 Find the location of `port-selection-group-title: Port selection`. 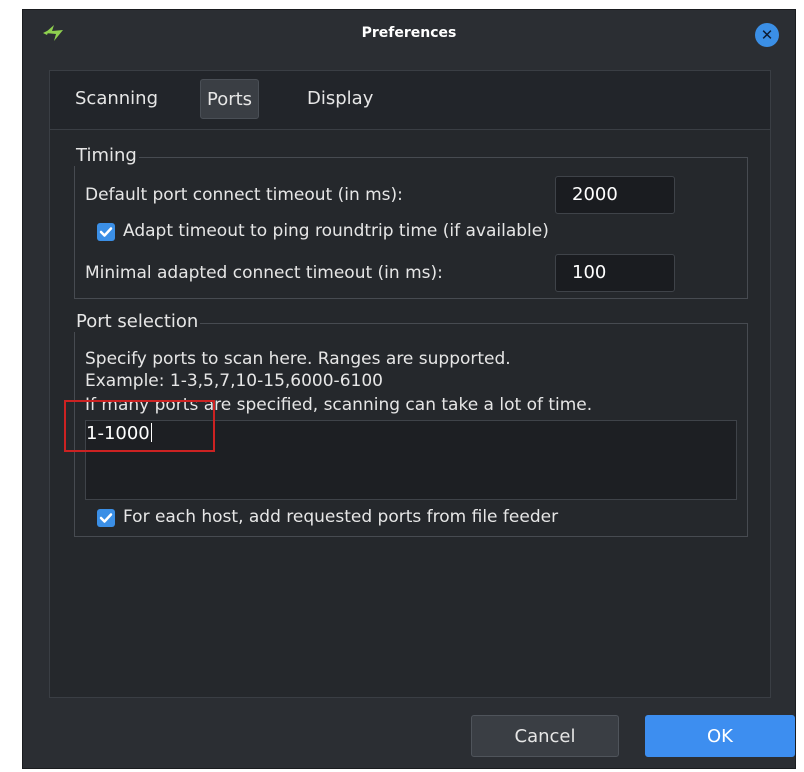

port-selection-group-title: Port selection is located at coordinates (137, 321).